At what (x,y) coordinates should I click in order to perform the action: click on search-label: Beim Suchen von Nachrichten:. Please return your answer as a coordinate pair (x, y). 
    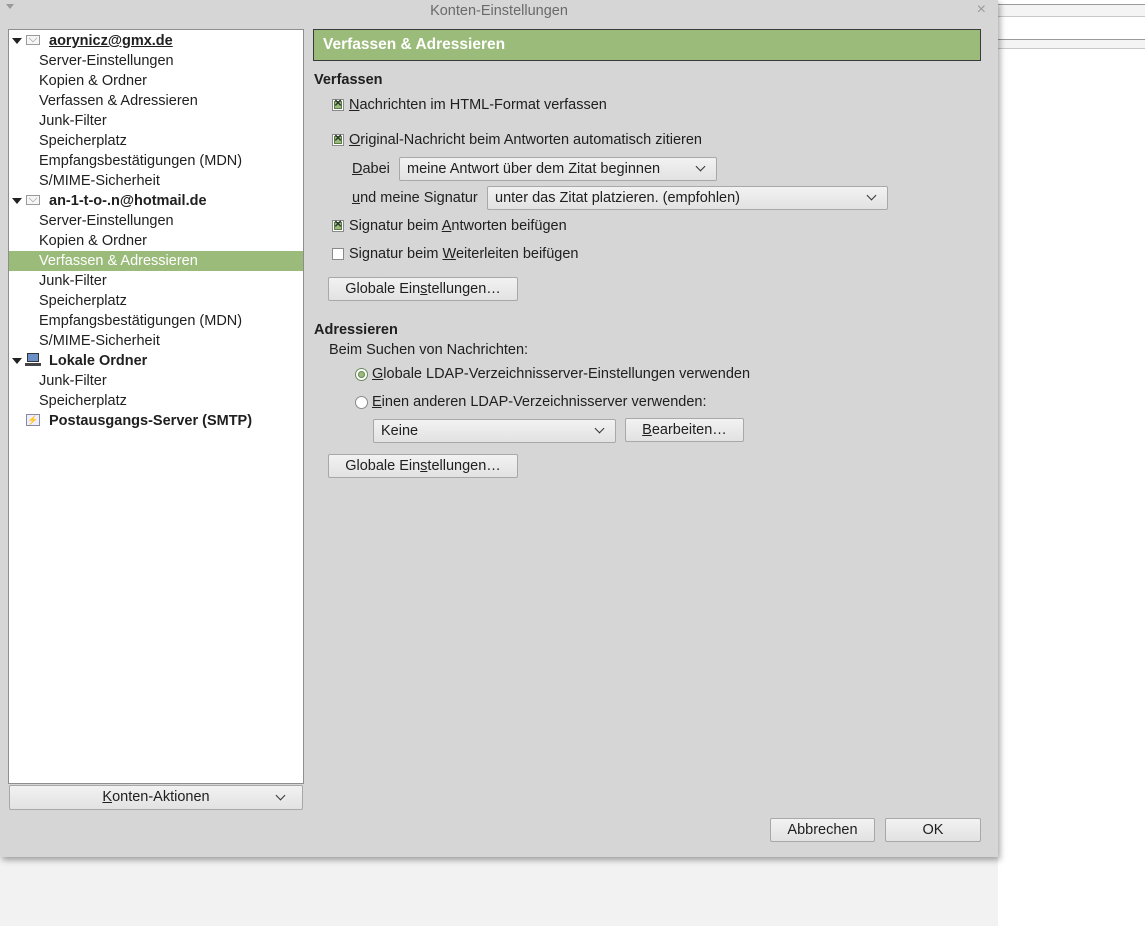
    Looking at the image, I should click on (429, 350).